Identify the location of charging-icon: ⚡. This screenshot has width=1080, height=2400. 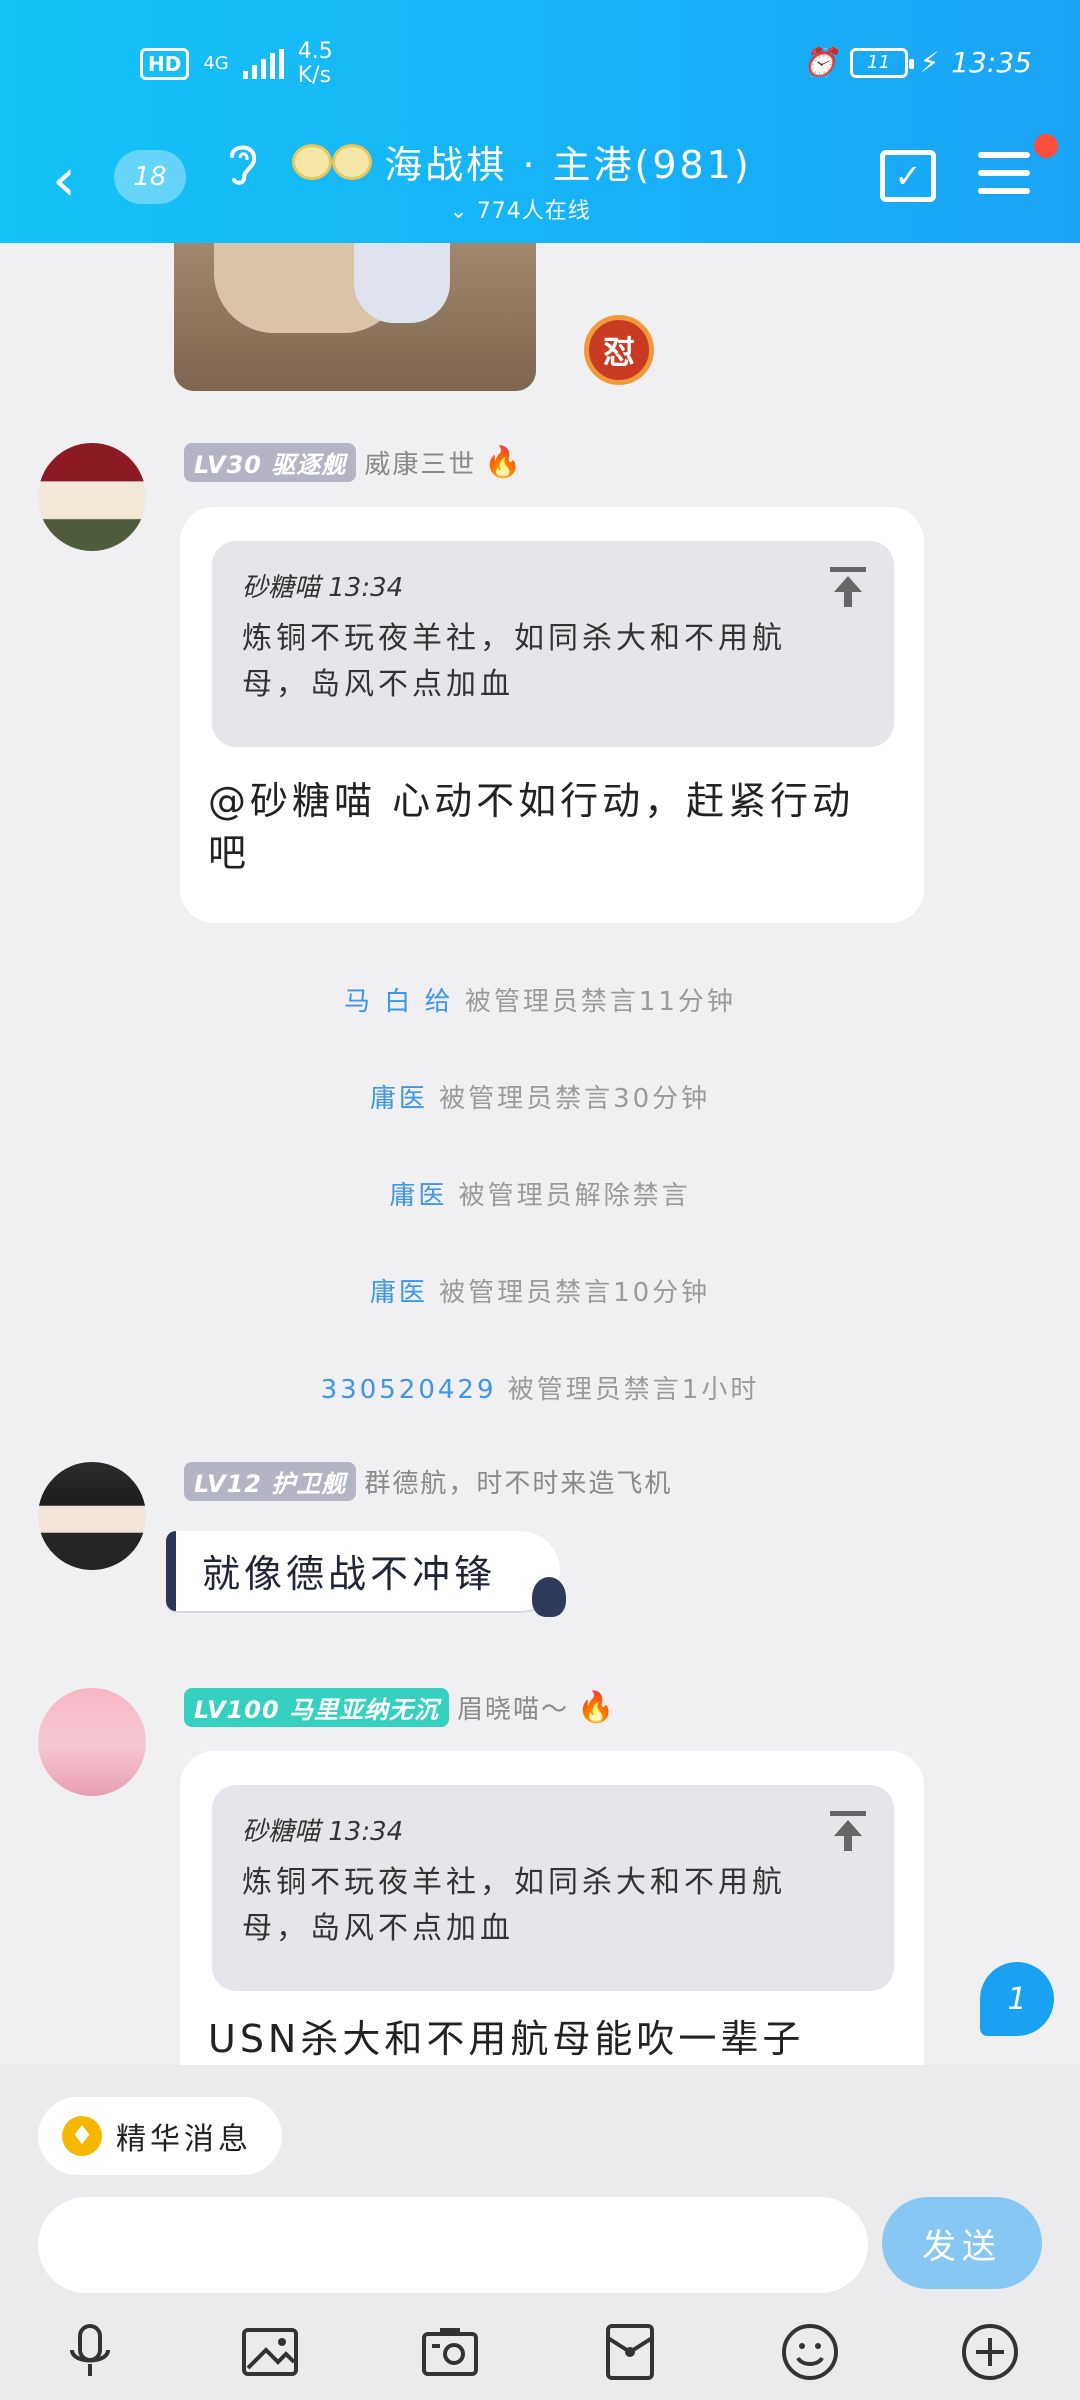
(929, 62).